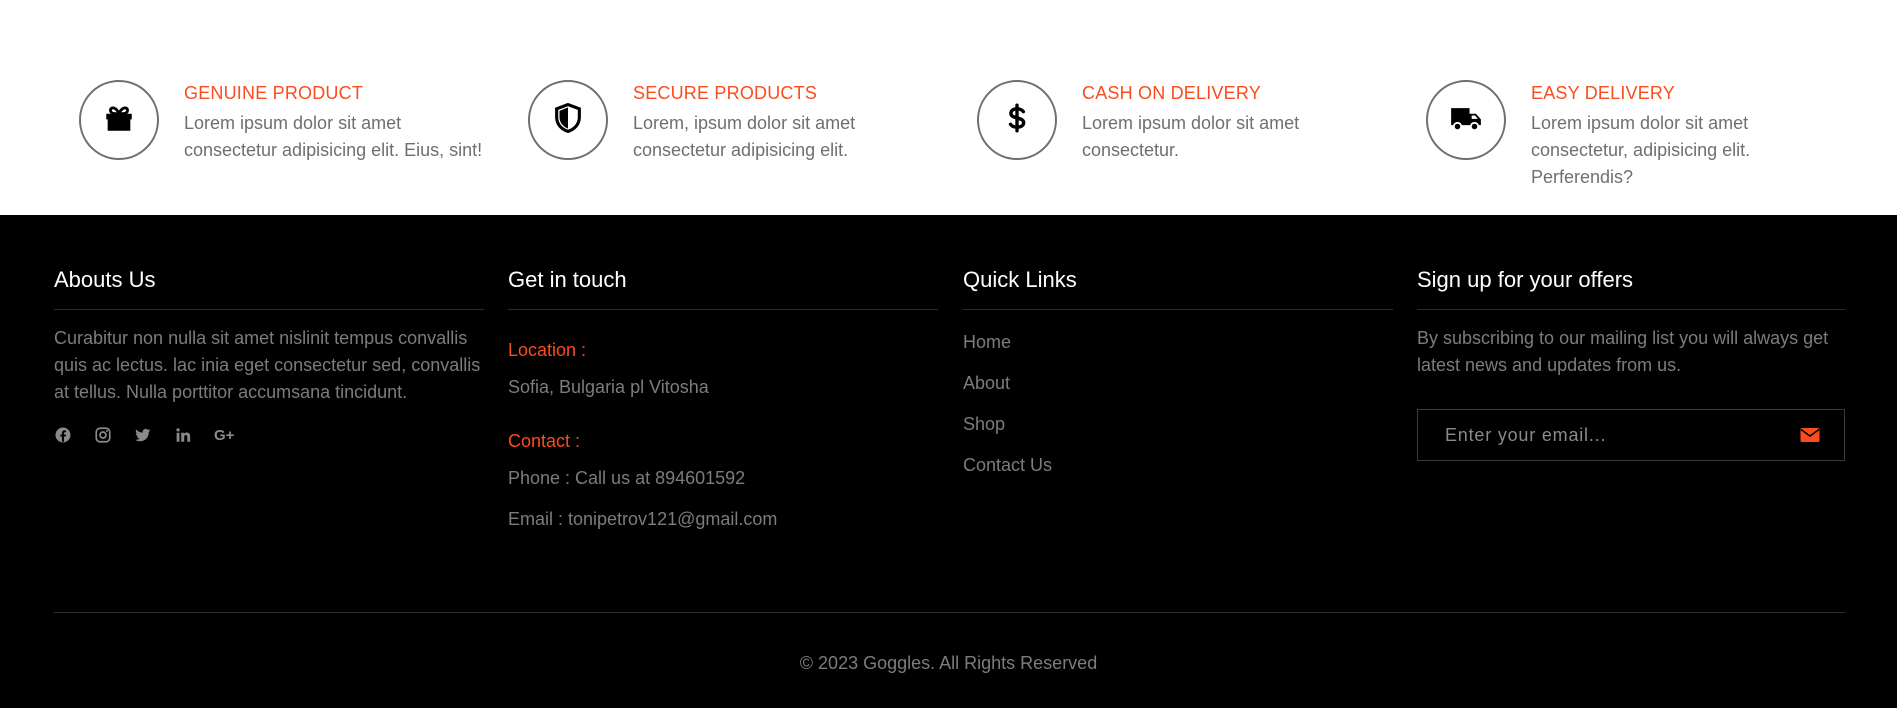  What do you see at coordinates (63, 435) in the screenshot?
I see `facebook-icon` at bounding box center [63, 435].